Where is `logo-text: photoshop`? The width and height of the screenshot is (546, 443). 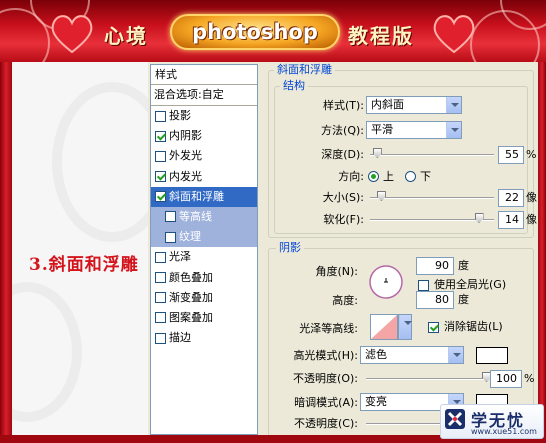 logo-text: photoshop is located at coordinates (255, 32).